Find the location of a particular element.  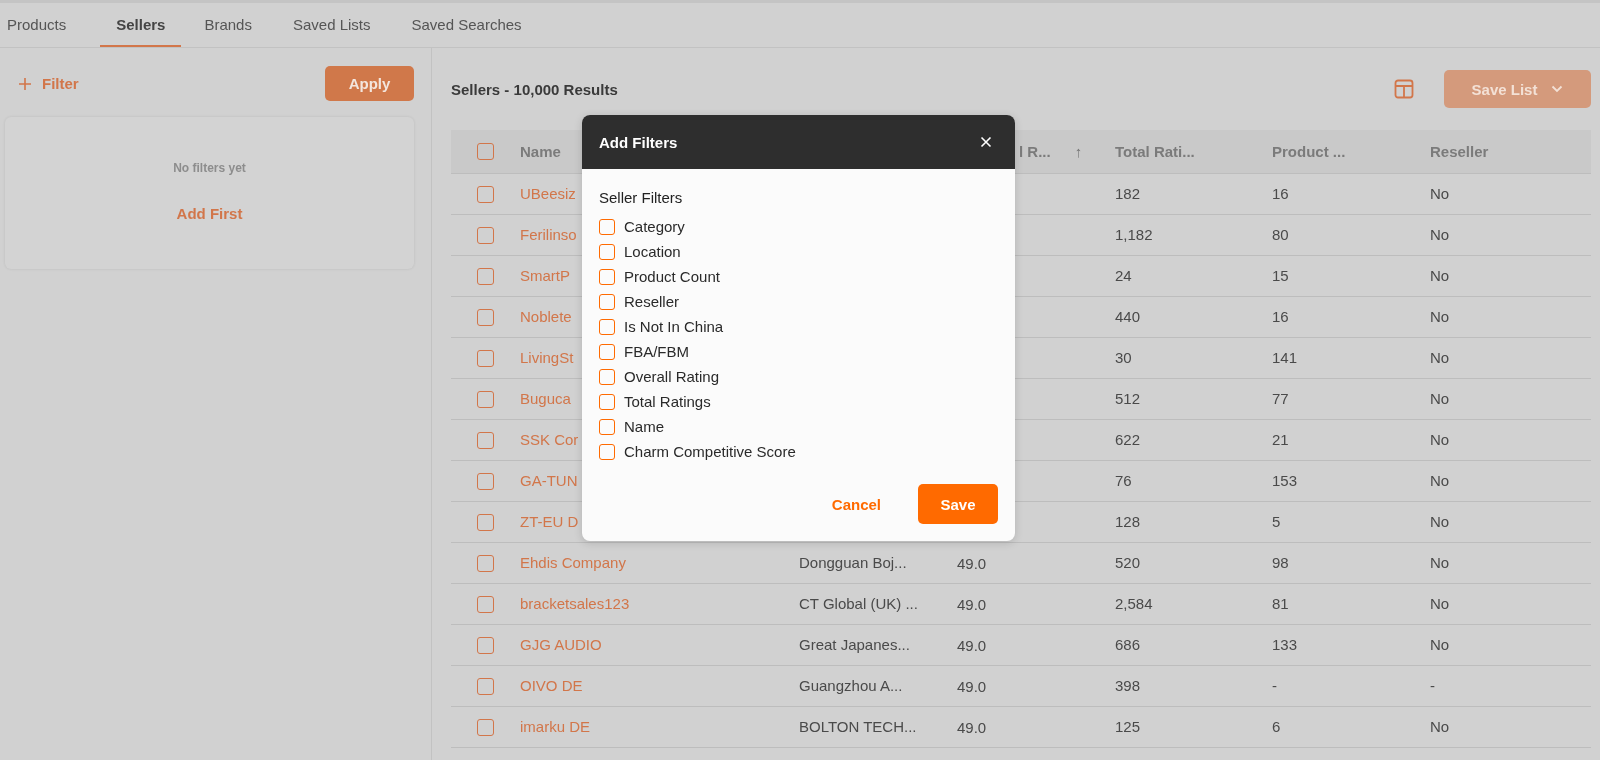

seller-link: UBeesiz is located at coordinates (548, 193).